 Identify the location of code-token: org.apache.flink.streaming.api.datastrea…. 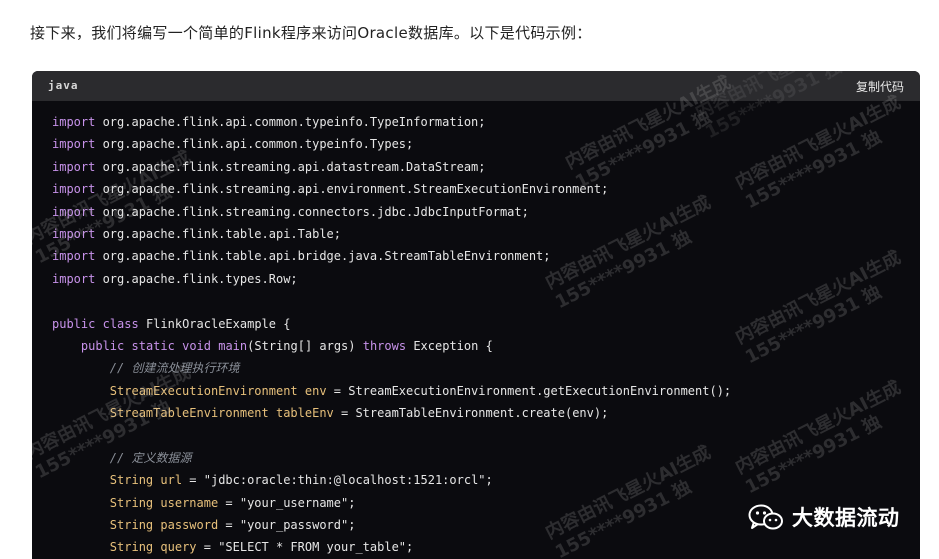
(290, 166).